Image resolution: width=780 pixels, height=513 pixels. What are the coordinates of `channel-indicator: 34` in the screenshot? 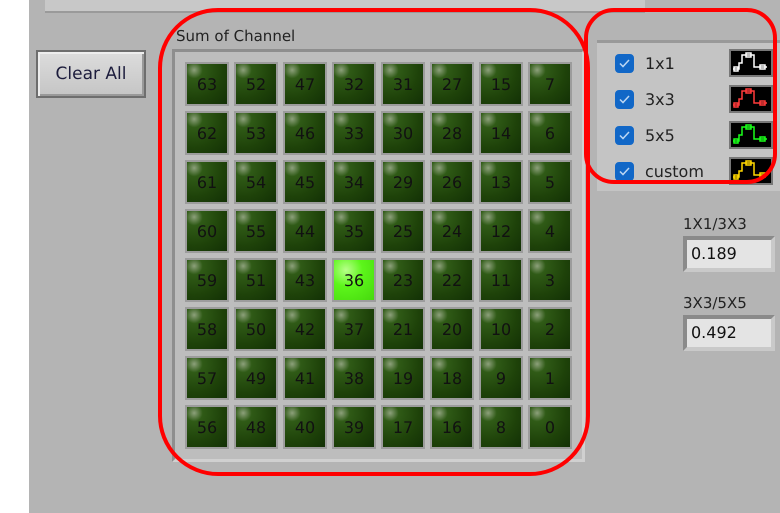 It's located at (354, 182).